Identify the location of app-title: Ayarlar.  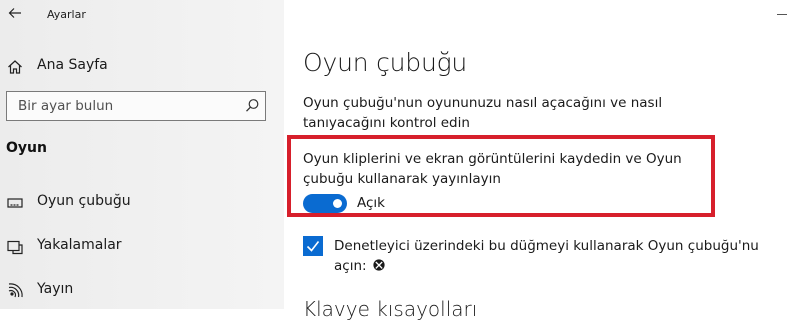
(66, 14).